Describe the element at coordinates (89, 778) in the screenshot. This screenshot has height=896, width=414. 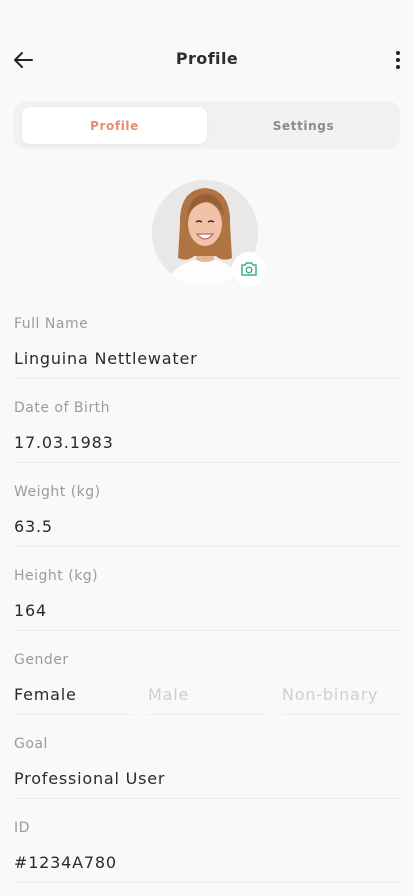
I see `goal-value: Professional User` at that location.